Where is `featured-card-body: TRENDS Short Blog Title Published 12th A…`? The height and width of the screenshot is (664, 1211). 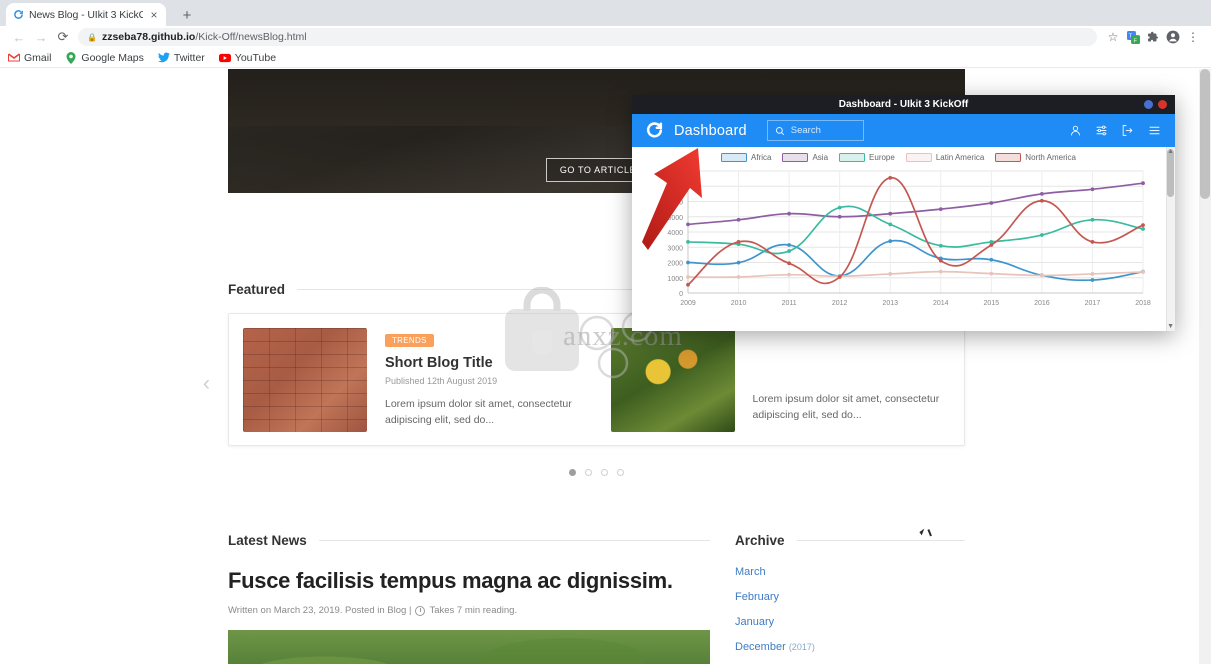 featured-card-body: TRENDS Short Blog Title Published 12th A… is located at coordinates (484, 379).